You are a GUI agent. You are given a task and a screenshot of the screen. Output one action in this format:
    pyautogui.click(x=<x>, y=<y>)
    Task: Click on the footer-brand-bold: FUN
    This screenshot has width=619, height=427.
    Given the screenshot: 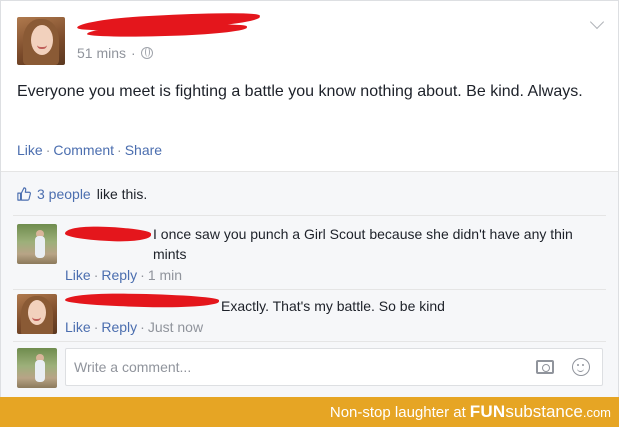 What is the action you would take?
    pyautogui.click(x=487, y=411)
    